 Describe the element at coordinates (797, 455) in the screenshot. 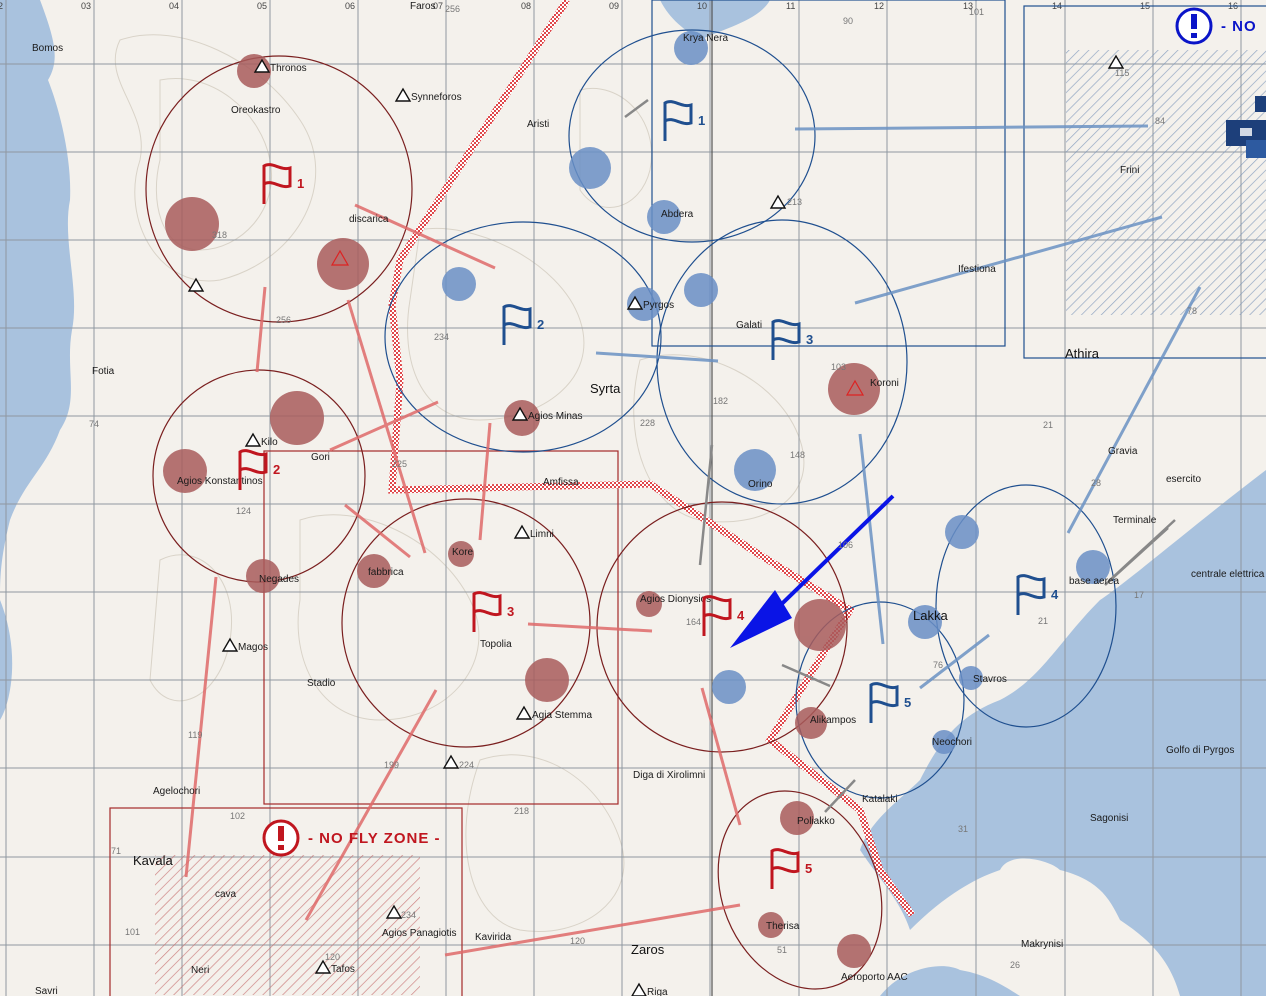

I see `elevation-label: 148` at that location.